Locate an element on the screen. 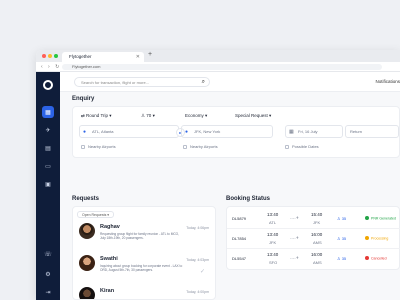 This screenshot has height=300, width=400. to-value: JFK, New York is located at coordinates (207, 131).